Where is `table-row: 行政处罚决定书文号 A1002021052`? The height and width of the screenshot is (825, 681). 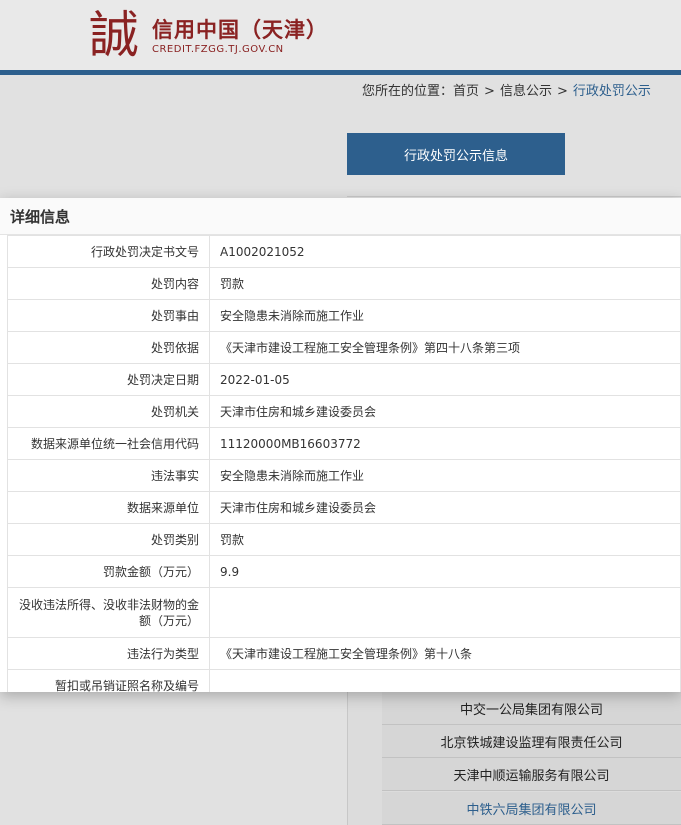 table-row: 行政处罚决定书文号 A1002021052 is located at coordinates (344, 251).